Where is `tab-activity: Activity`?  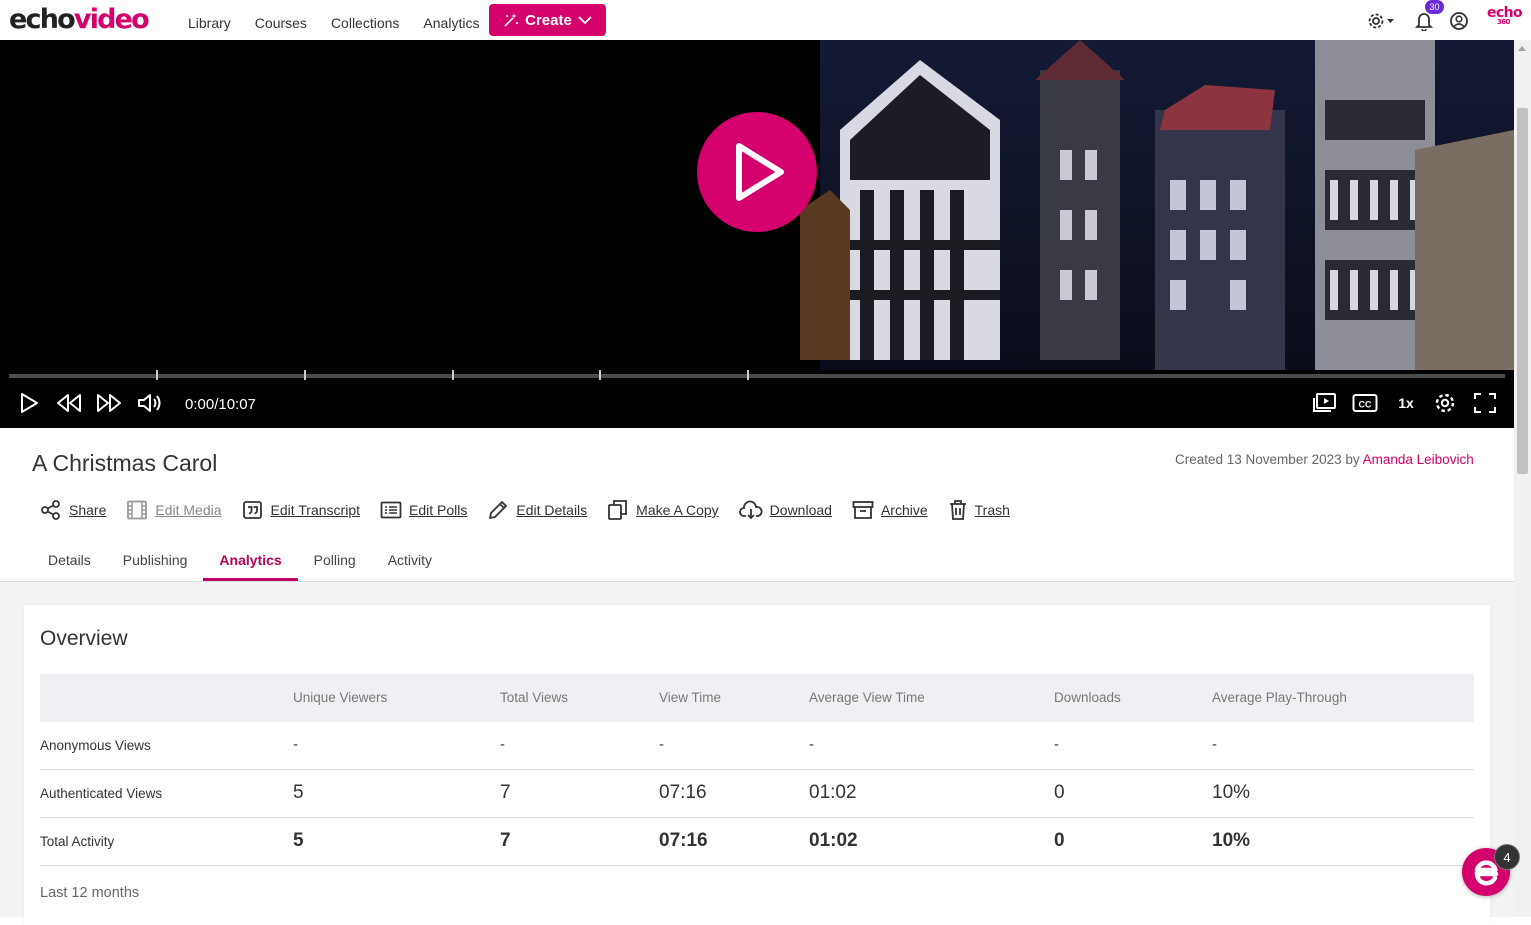 tab-activity: Activity is located at coordinates (410, 561).